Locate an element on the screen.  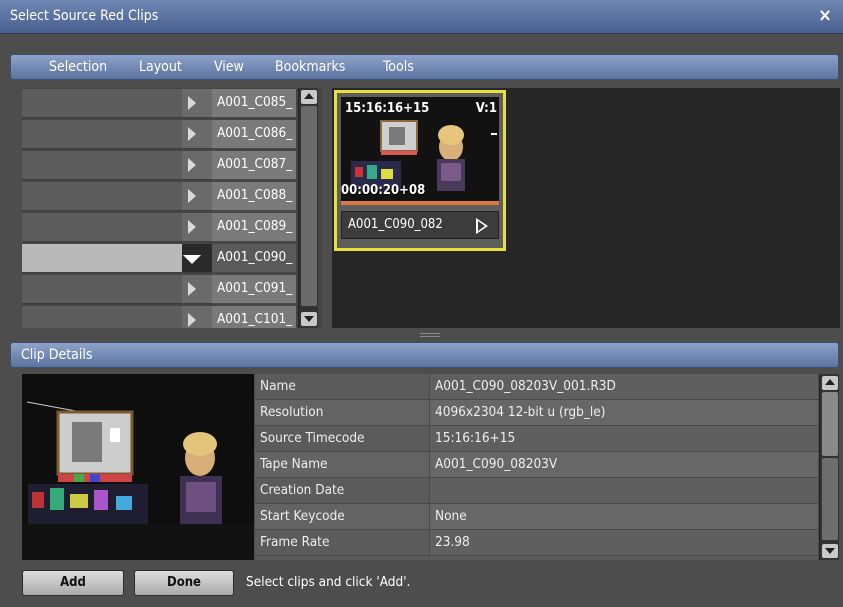
menu-view: View is located at coordinates (229, 67).